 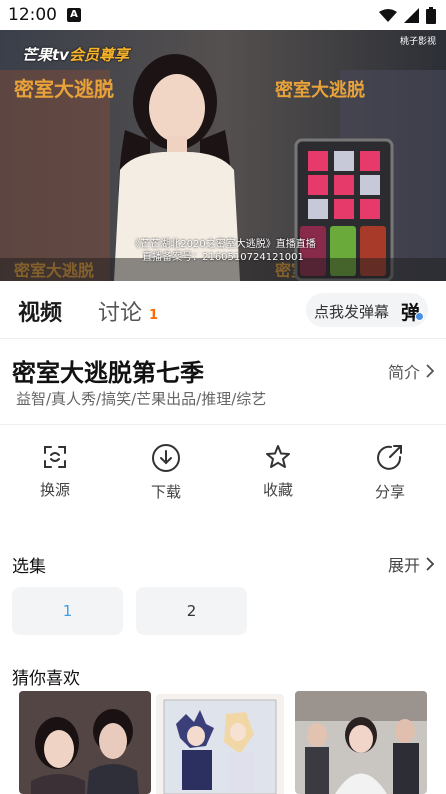 What do you see at coordinates (54, 490) in the screenshot?
I see `switch-source-label: 换源` at bounding box center [54, 490].